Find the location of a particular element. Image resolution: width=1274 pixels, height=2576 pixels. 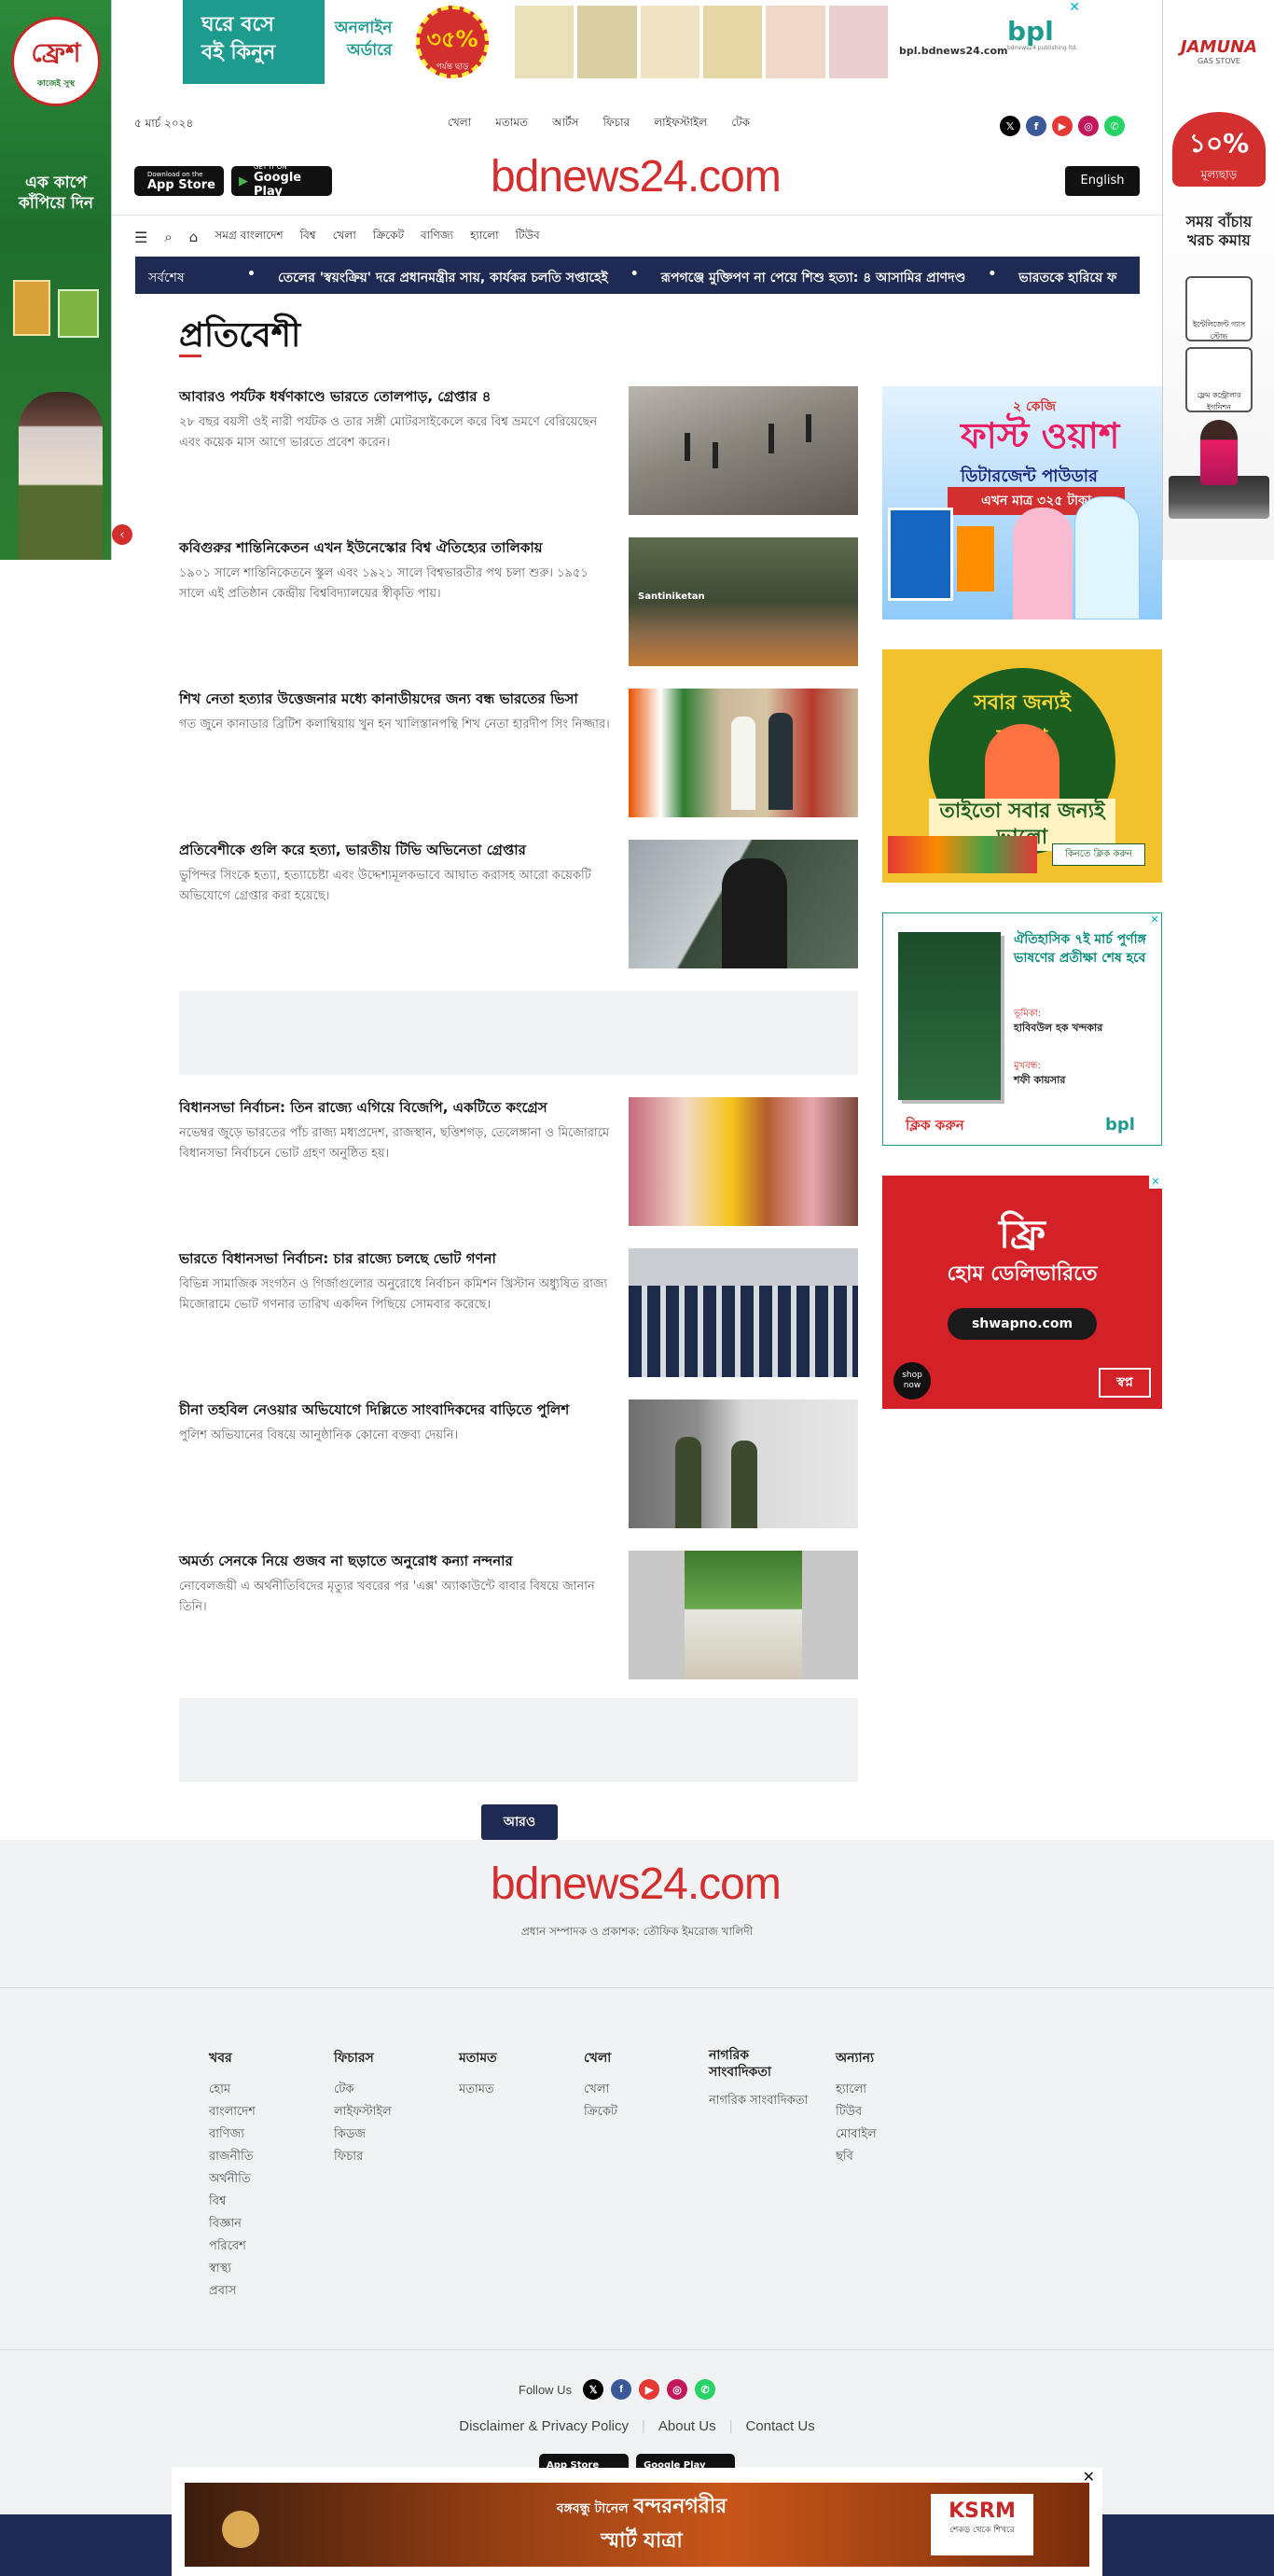

top-ad-discount-burst: ৩৫% পর্যন্ত ছাড় is located at coordinates (453, 42).